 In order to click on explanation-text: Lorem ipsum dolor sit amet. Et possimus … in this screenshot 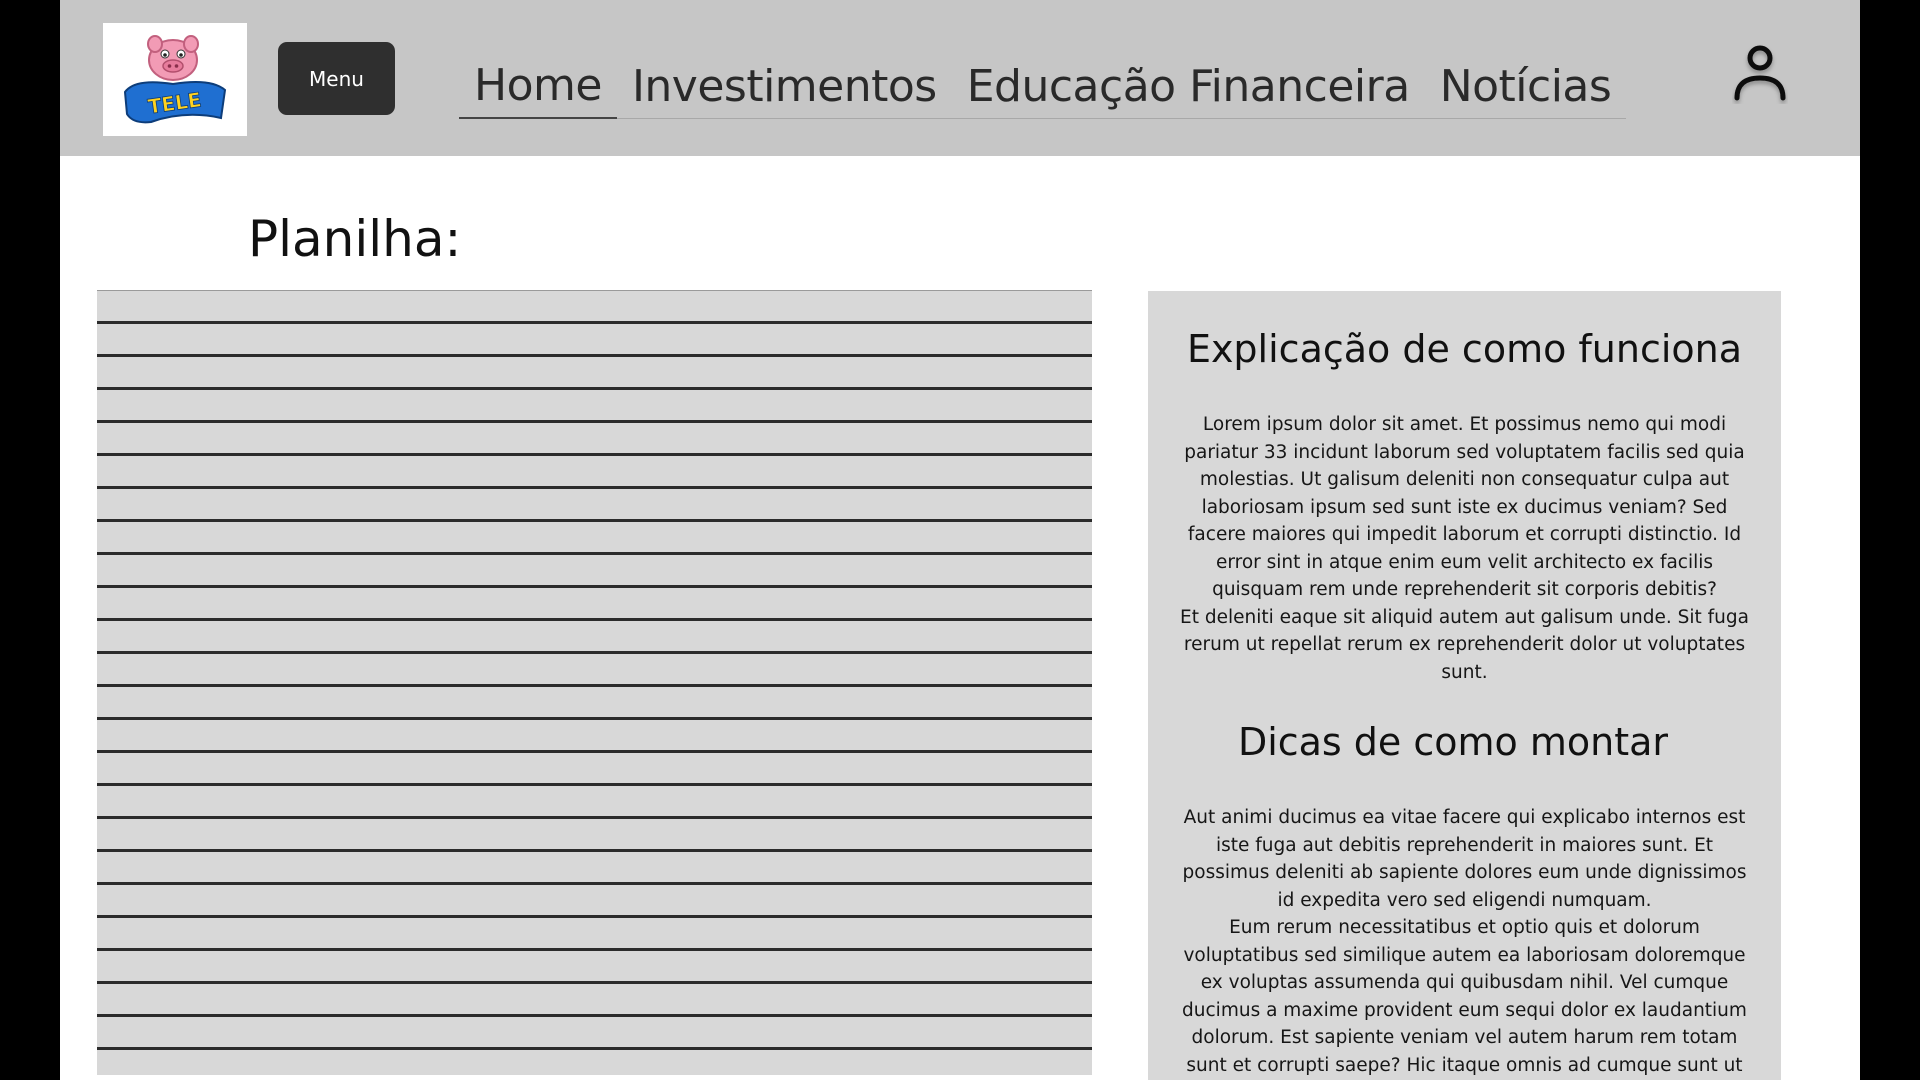, I will do `click(1464, 548)`.